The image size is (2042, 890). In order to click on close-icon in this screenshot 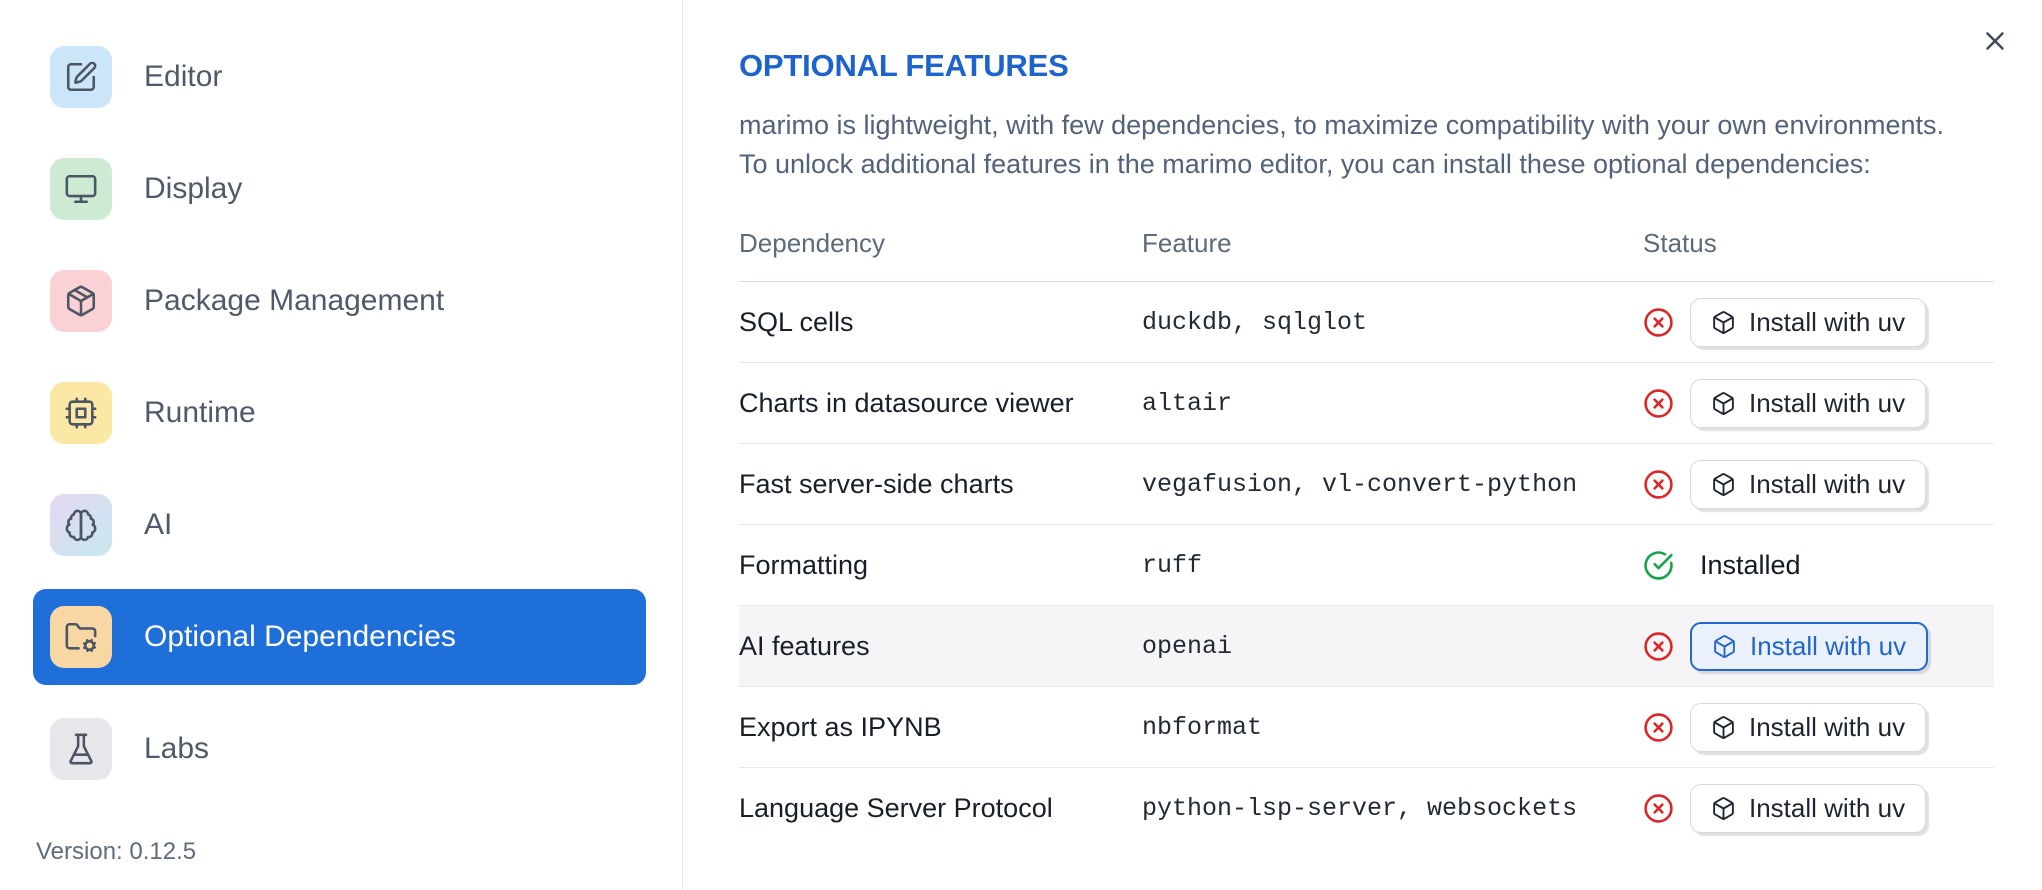, I will do `click(1995, 41)`.